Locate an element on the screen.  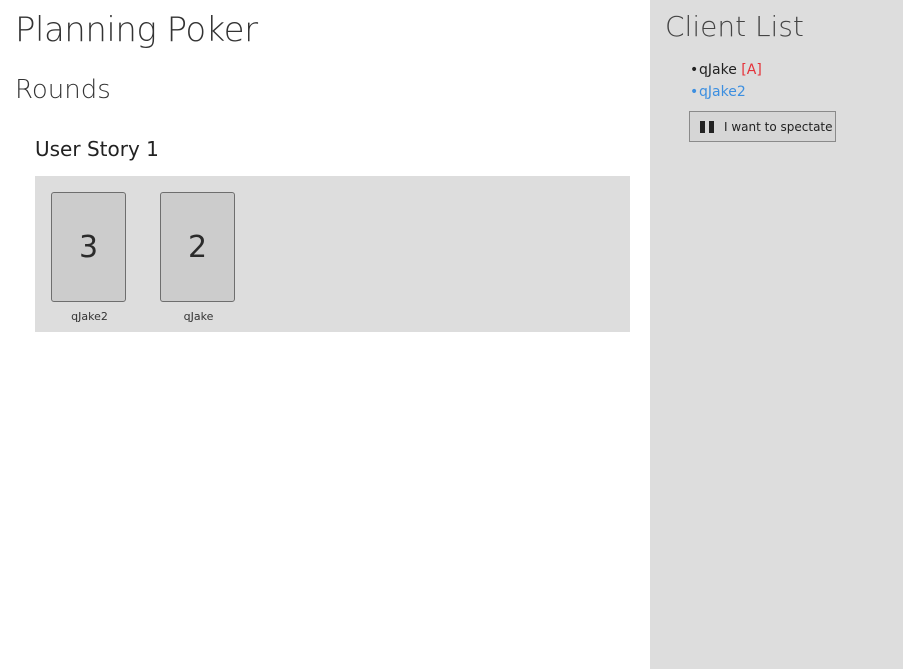
client-item-self: •qJake2 is located at coordinates (726, 92).